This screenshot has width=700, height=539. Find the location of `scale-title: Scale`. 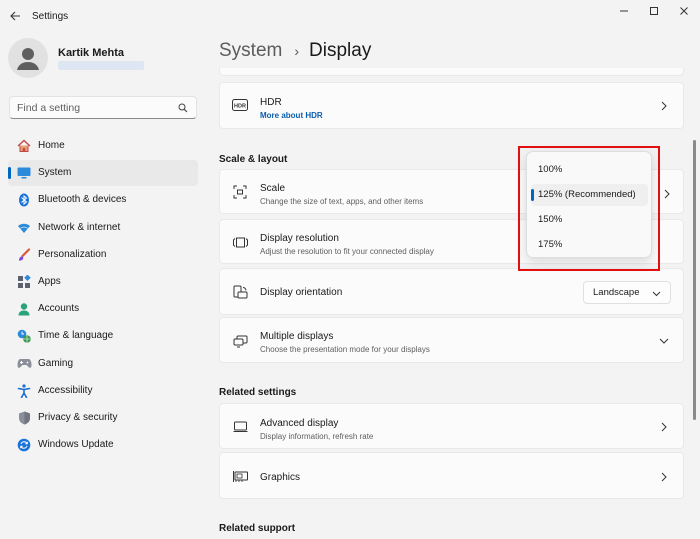

scale-title: Scale is located at coordinates (273, 188).